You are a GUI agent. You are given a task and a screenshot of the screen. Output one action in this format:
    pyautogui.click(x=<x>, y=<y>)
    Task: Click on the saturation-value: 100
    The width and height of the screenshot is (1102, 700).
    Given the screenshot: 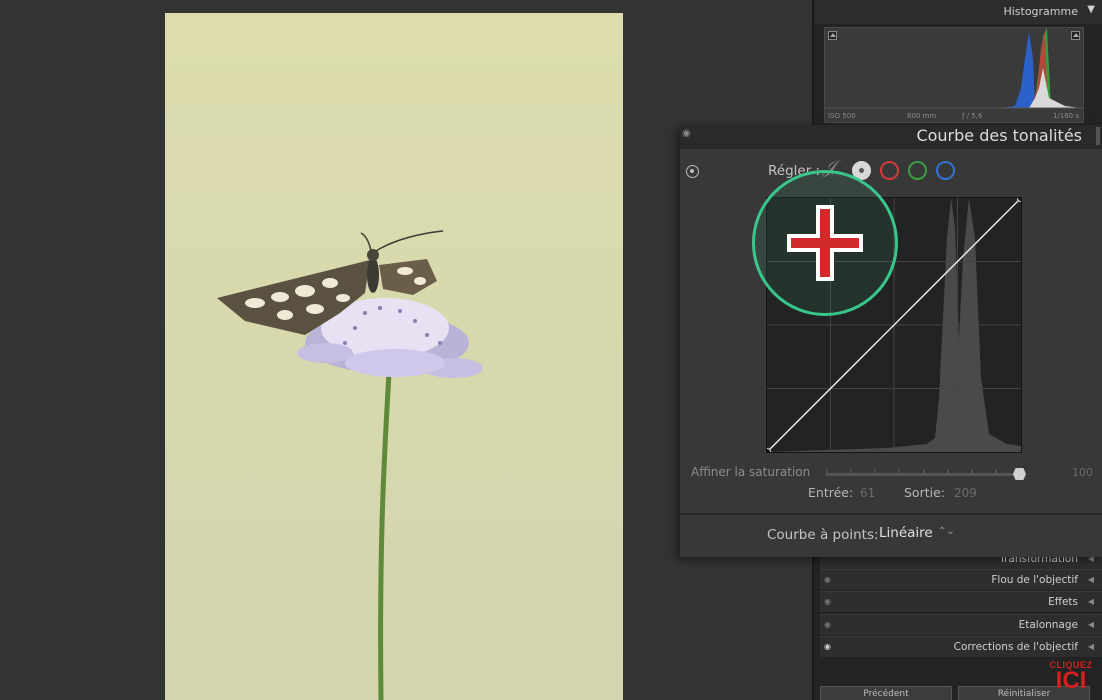 What is the action you would take?
    pyautogui.click(x=1082, y=472)
    